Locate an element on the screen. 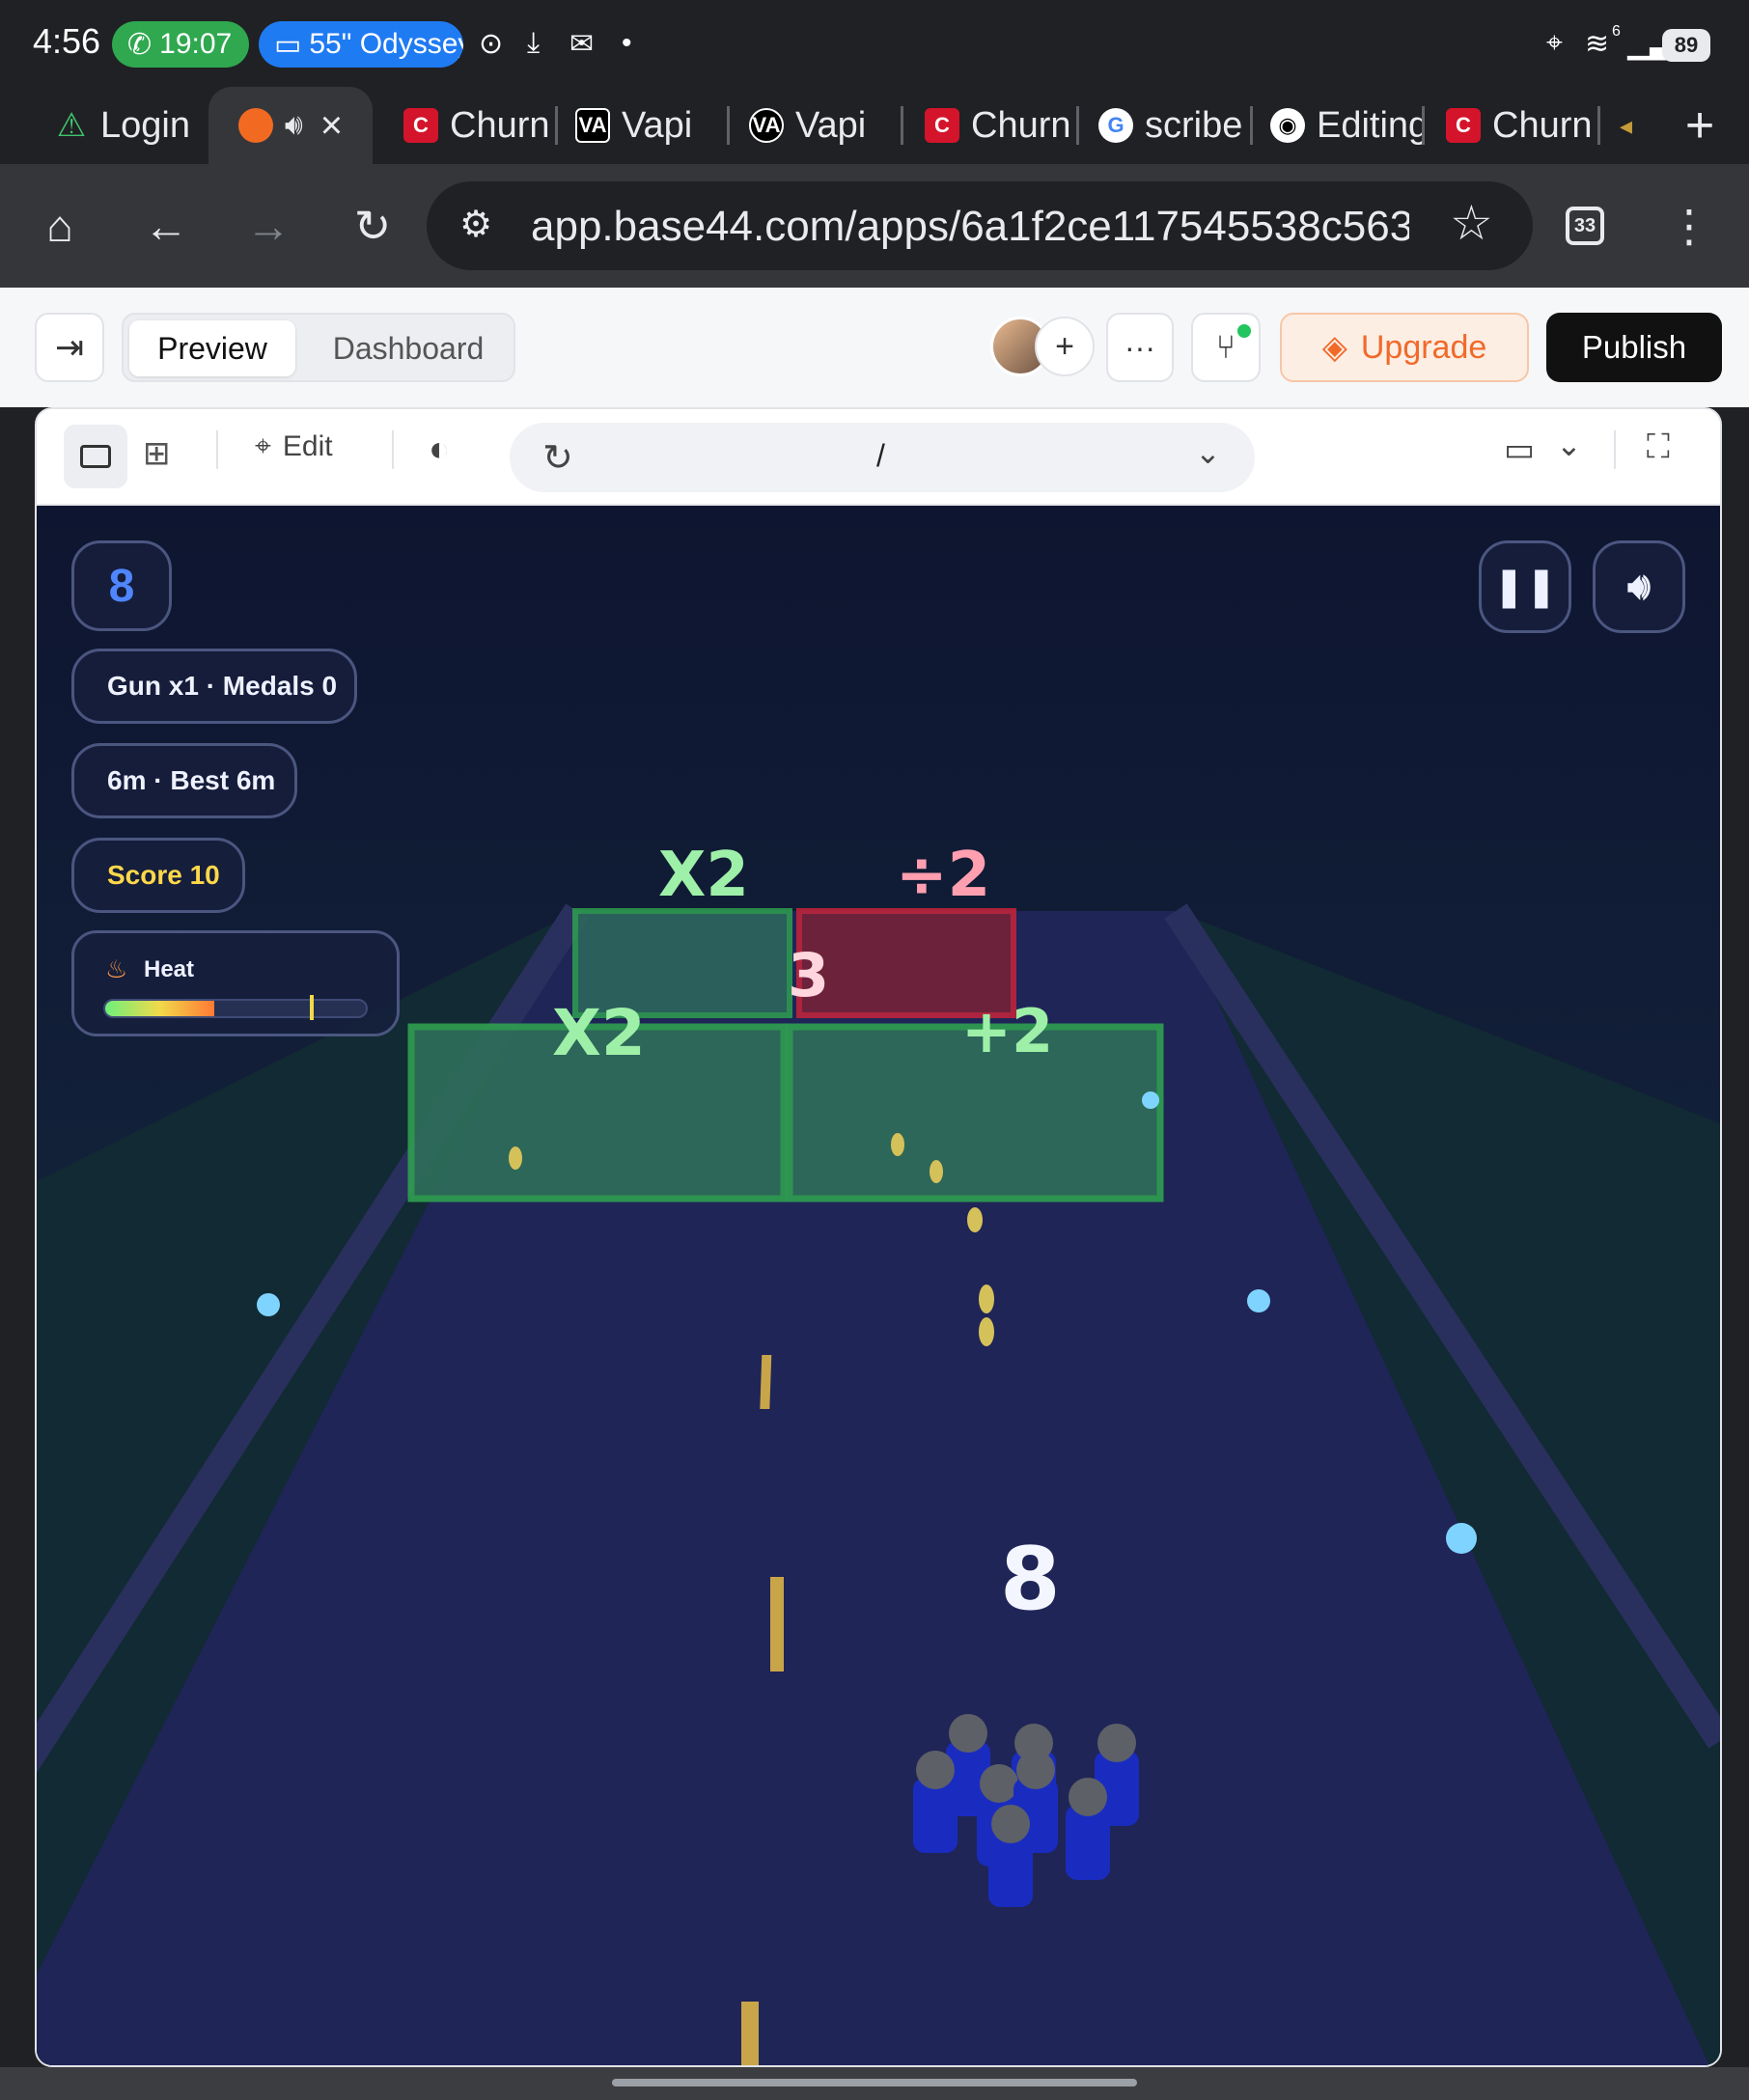 The height and width of the screenshot is (2100, 1749). gun-medals-badge: Gun x1 · Medals 0 is located at coordinates (214, 686).